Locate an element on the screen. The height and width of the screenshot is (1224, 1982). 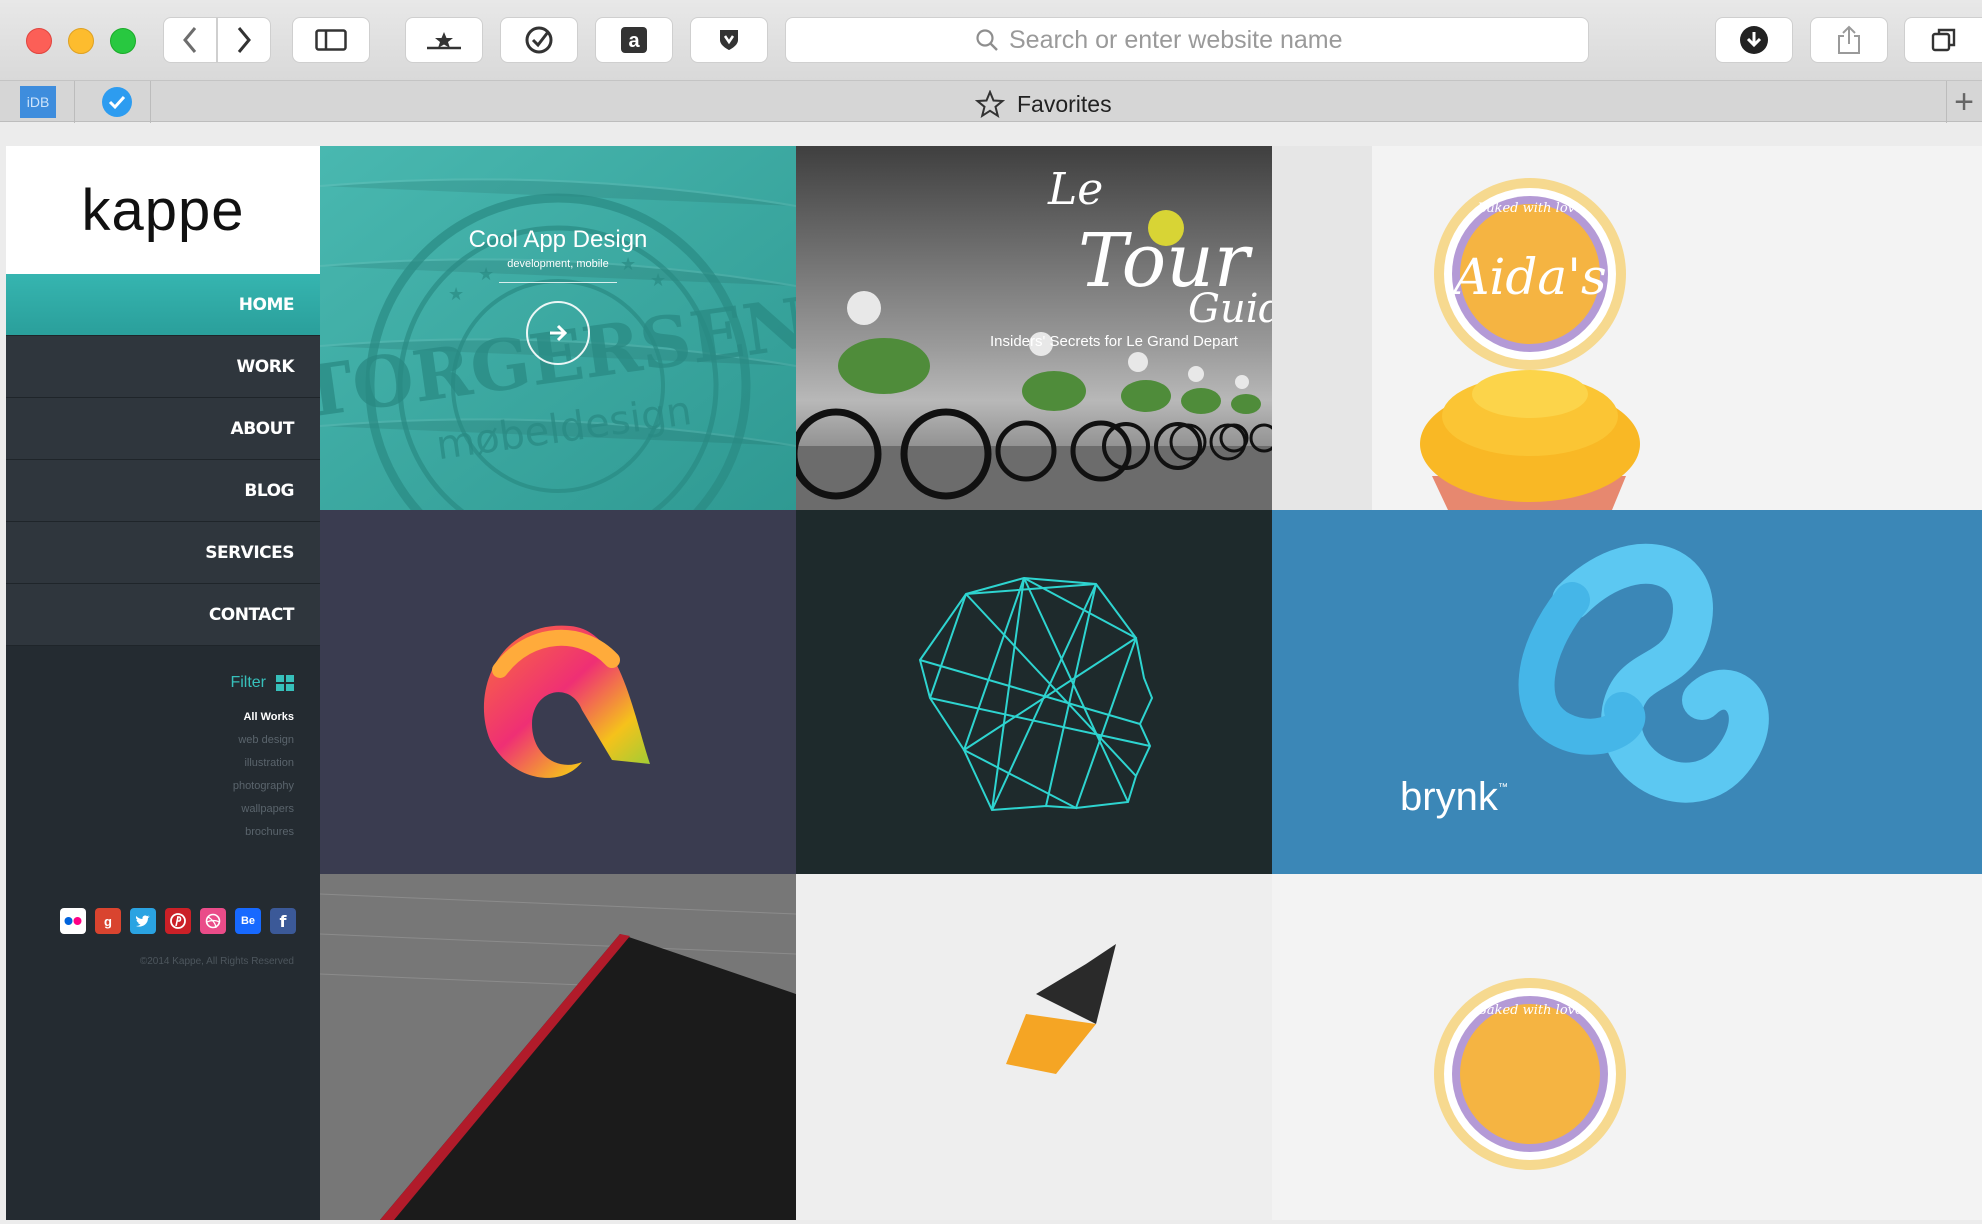
caption-divider is located at coordinates (558, 282).